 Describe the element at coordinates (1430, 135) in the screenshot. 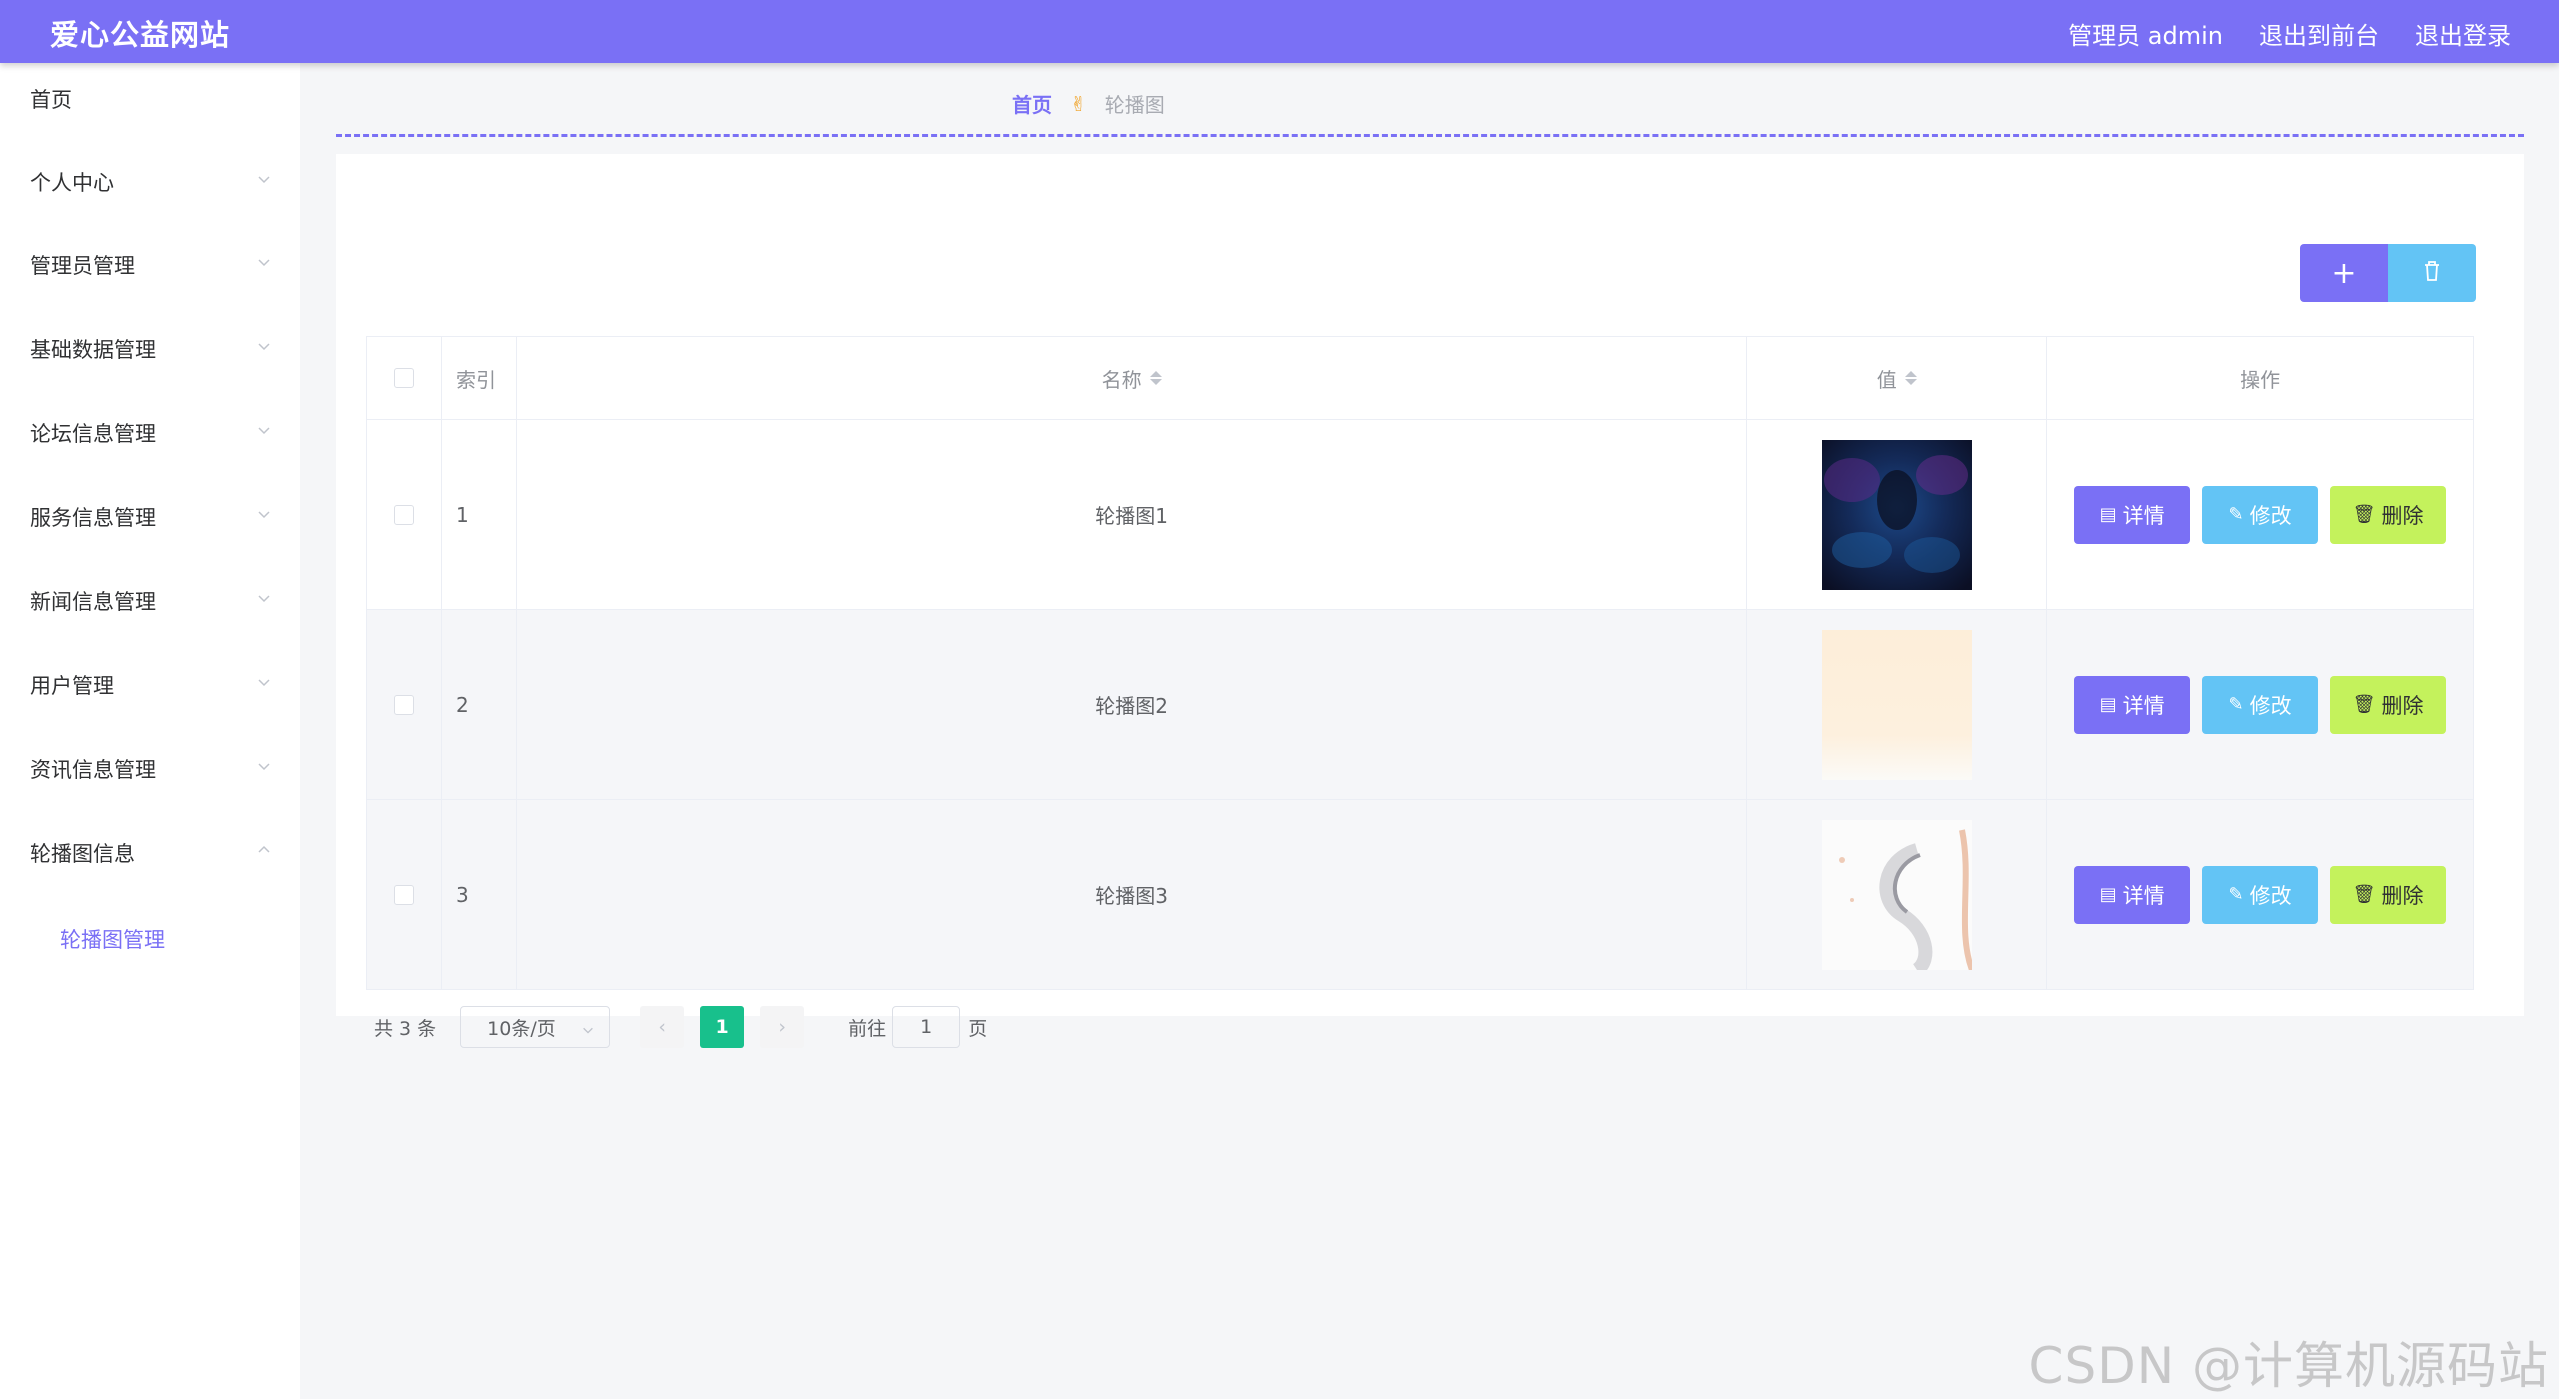

I see `dashed-divider` at that location.